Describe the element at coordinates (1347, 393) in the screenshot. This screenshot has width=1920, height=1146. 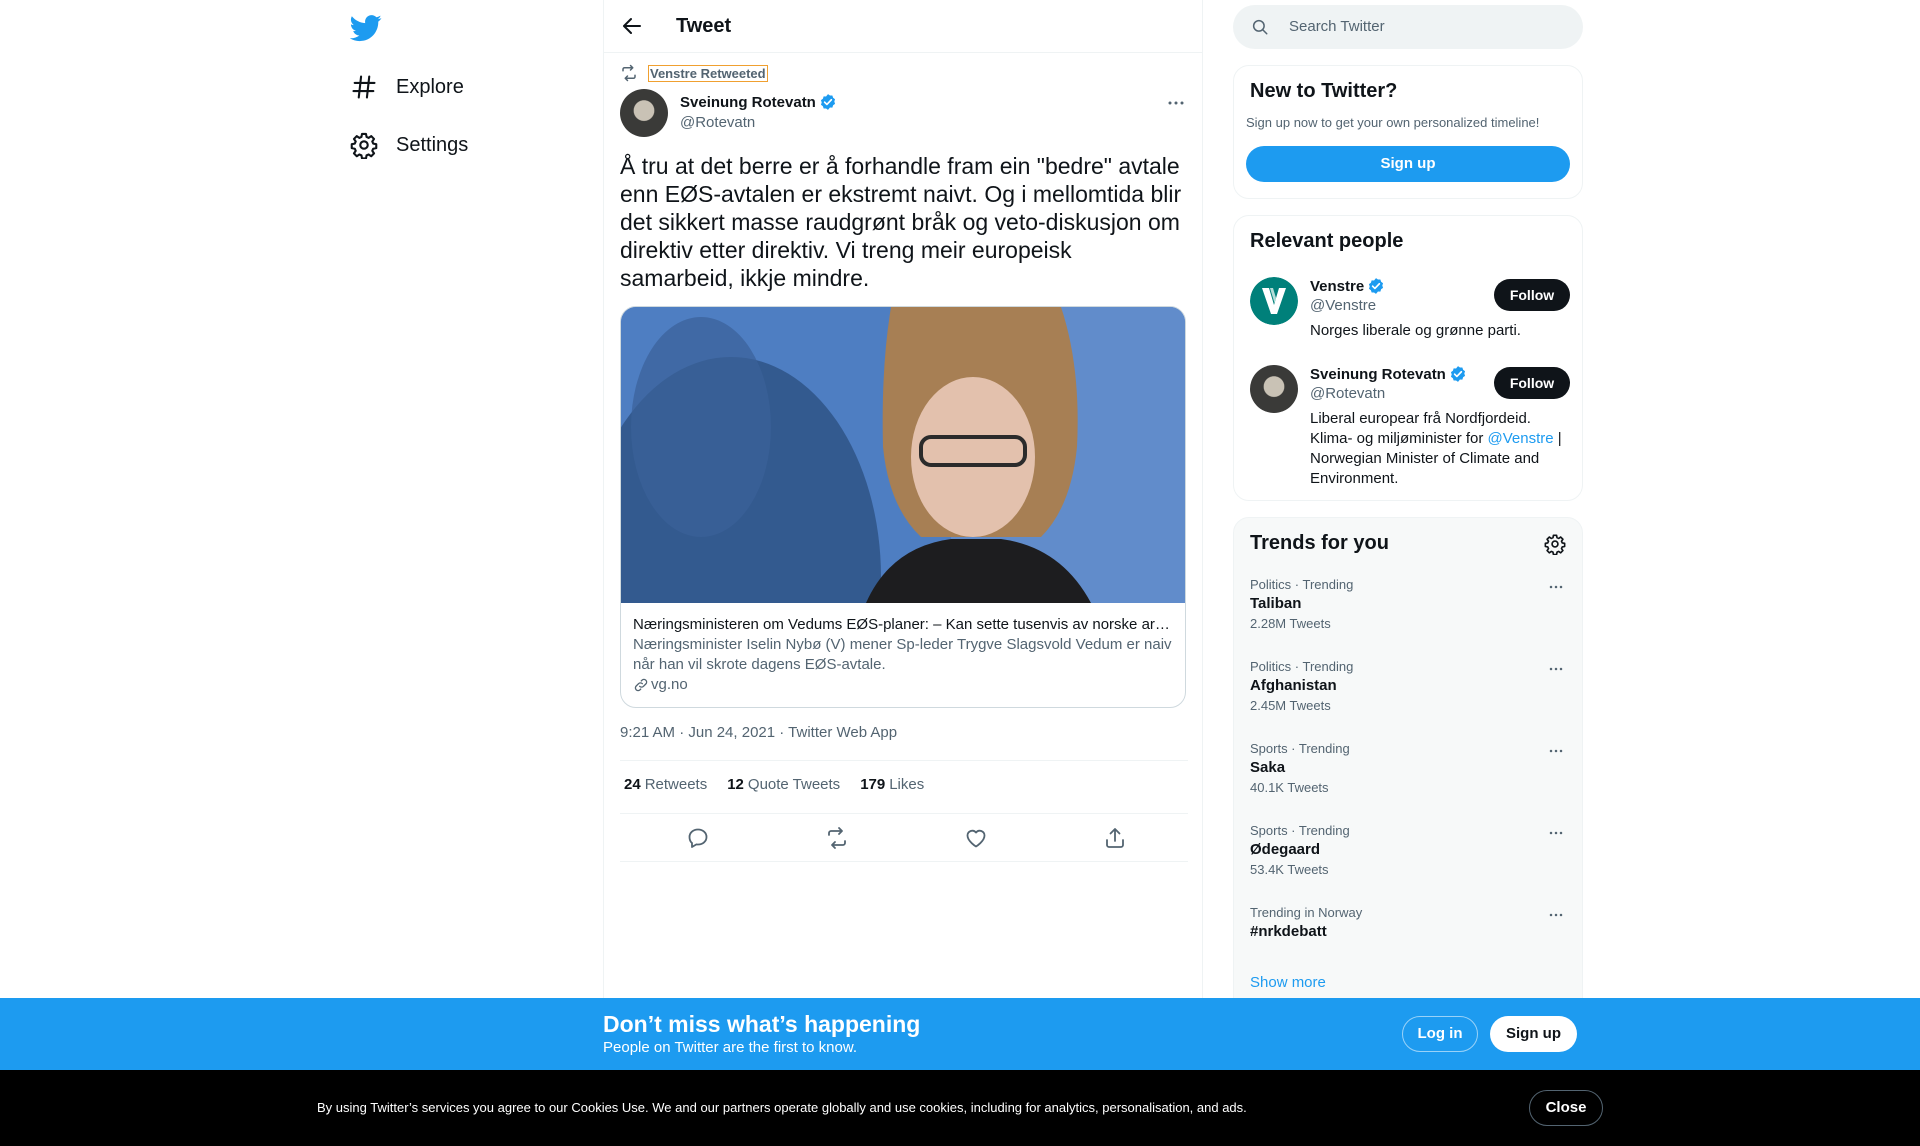
I see `person-handle: @Rotevatn` at that location.